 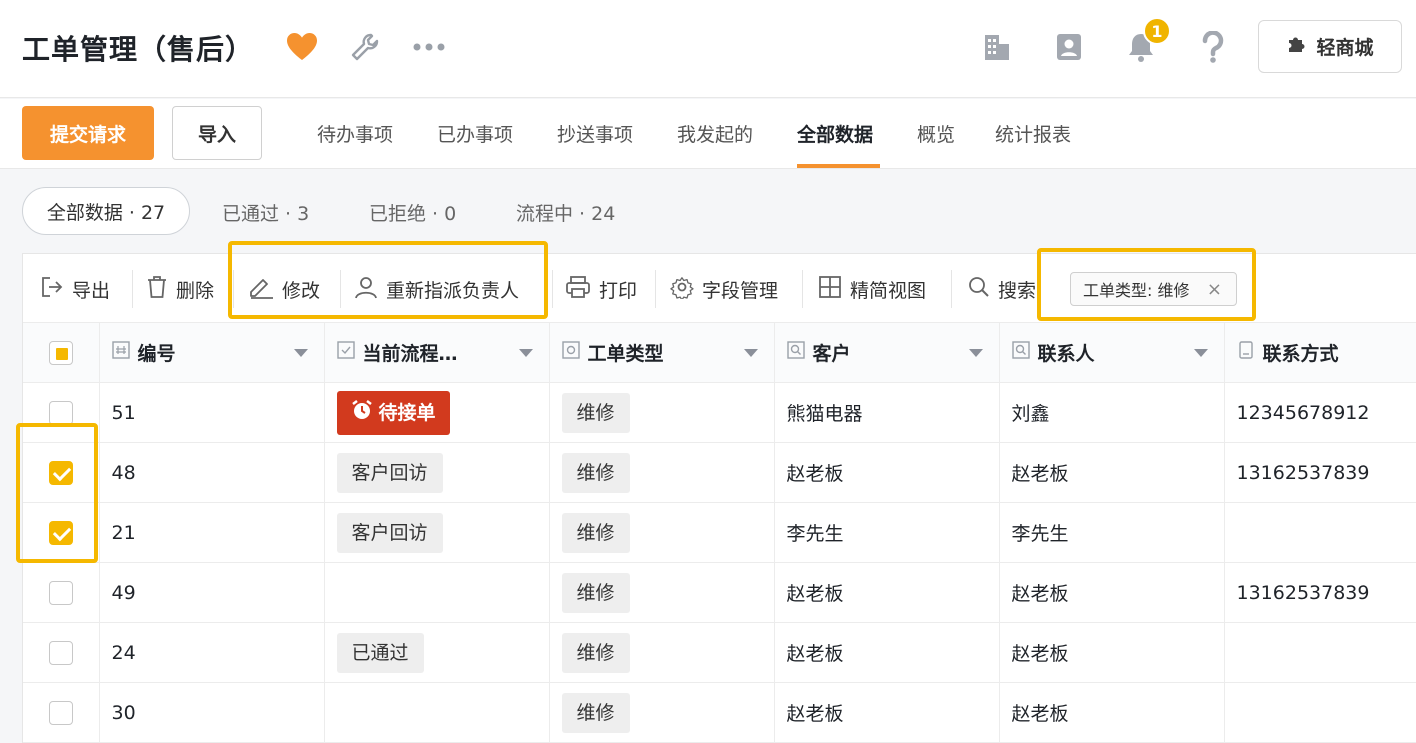 What do you see at coordinates (1002, 289) in the screenshot?
I see `search-button: 搜索` at bounding box center [1002, 289].